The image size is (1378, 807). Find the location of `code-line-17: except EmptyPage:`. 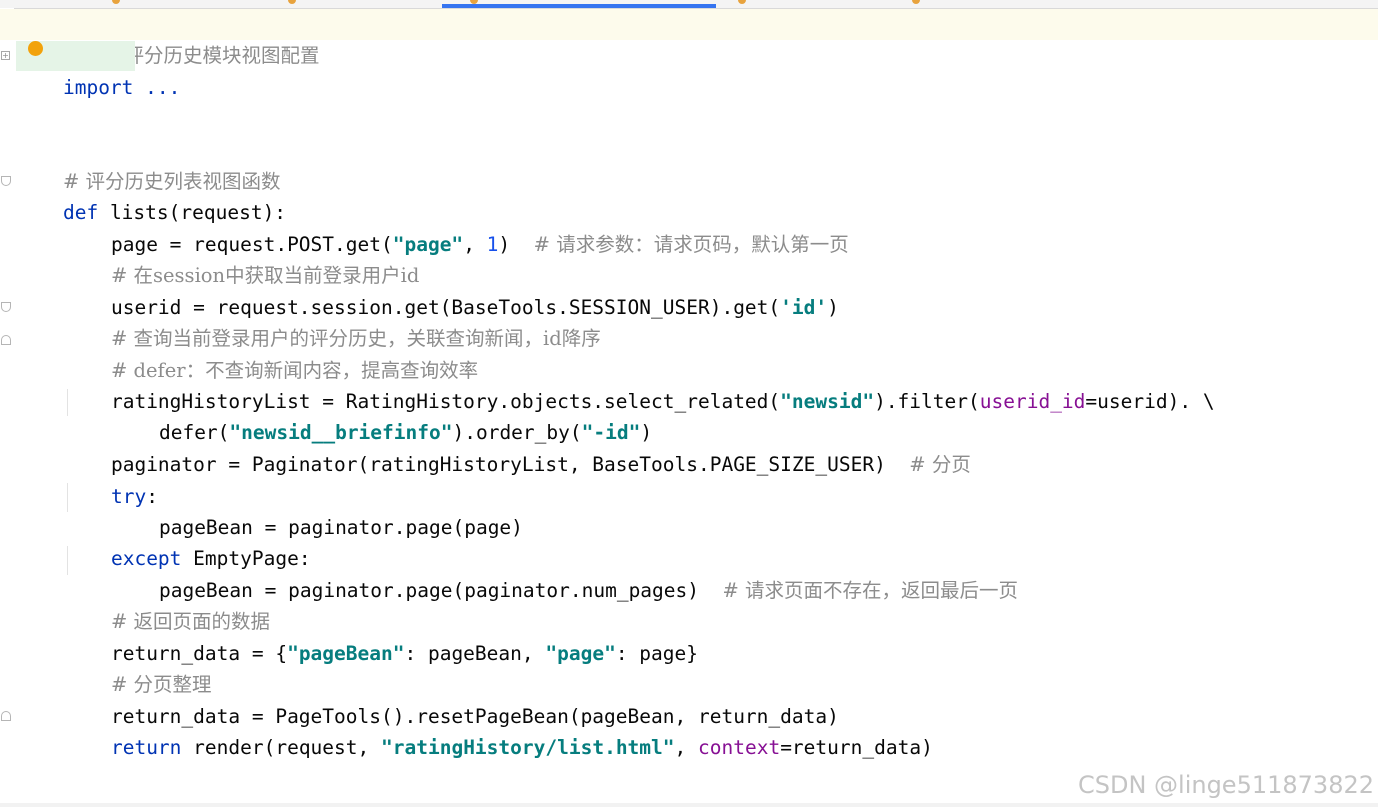

code-line-17: except EmptyPage: is located at coordinates (187, 541).